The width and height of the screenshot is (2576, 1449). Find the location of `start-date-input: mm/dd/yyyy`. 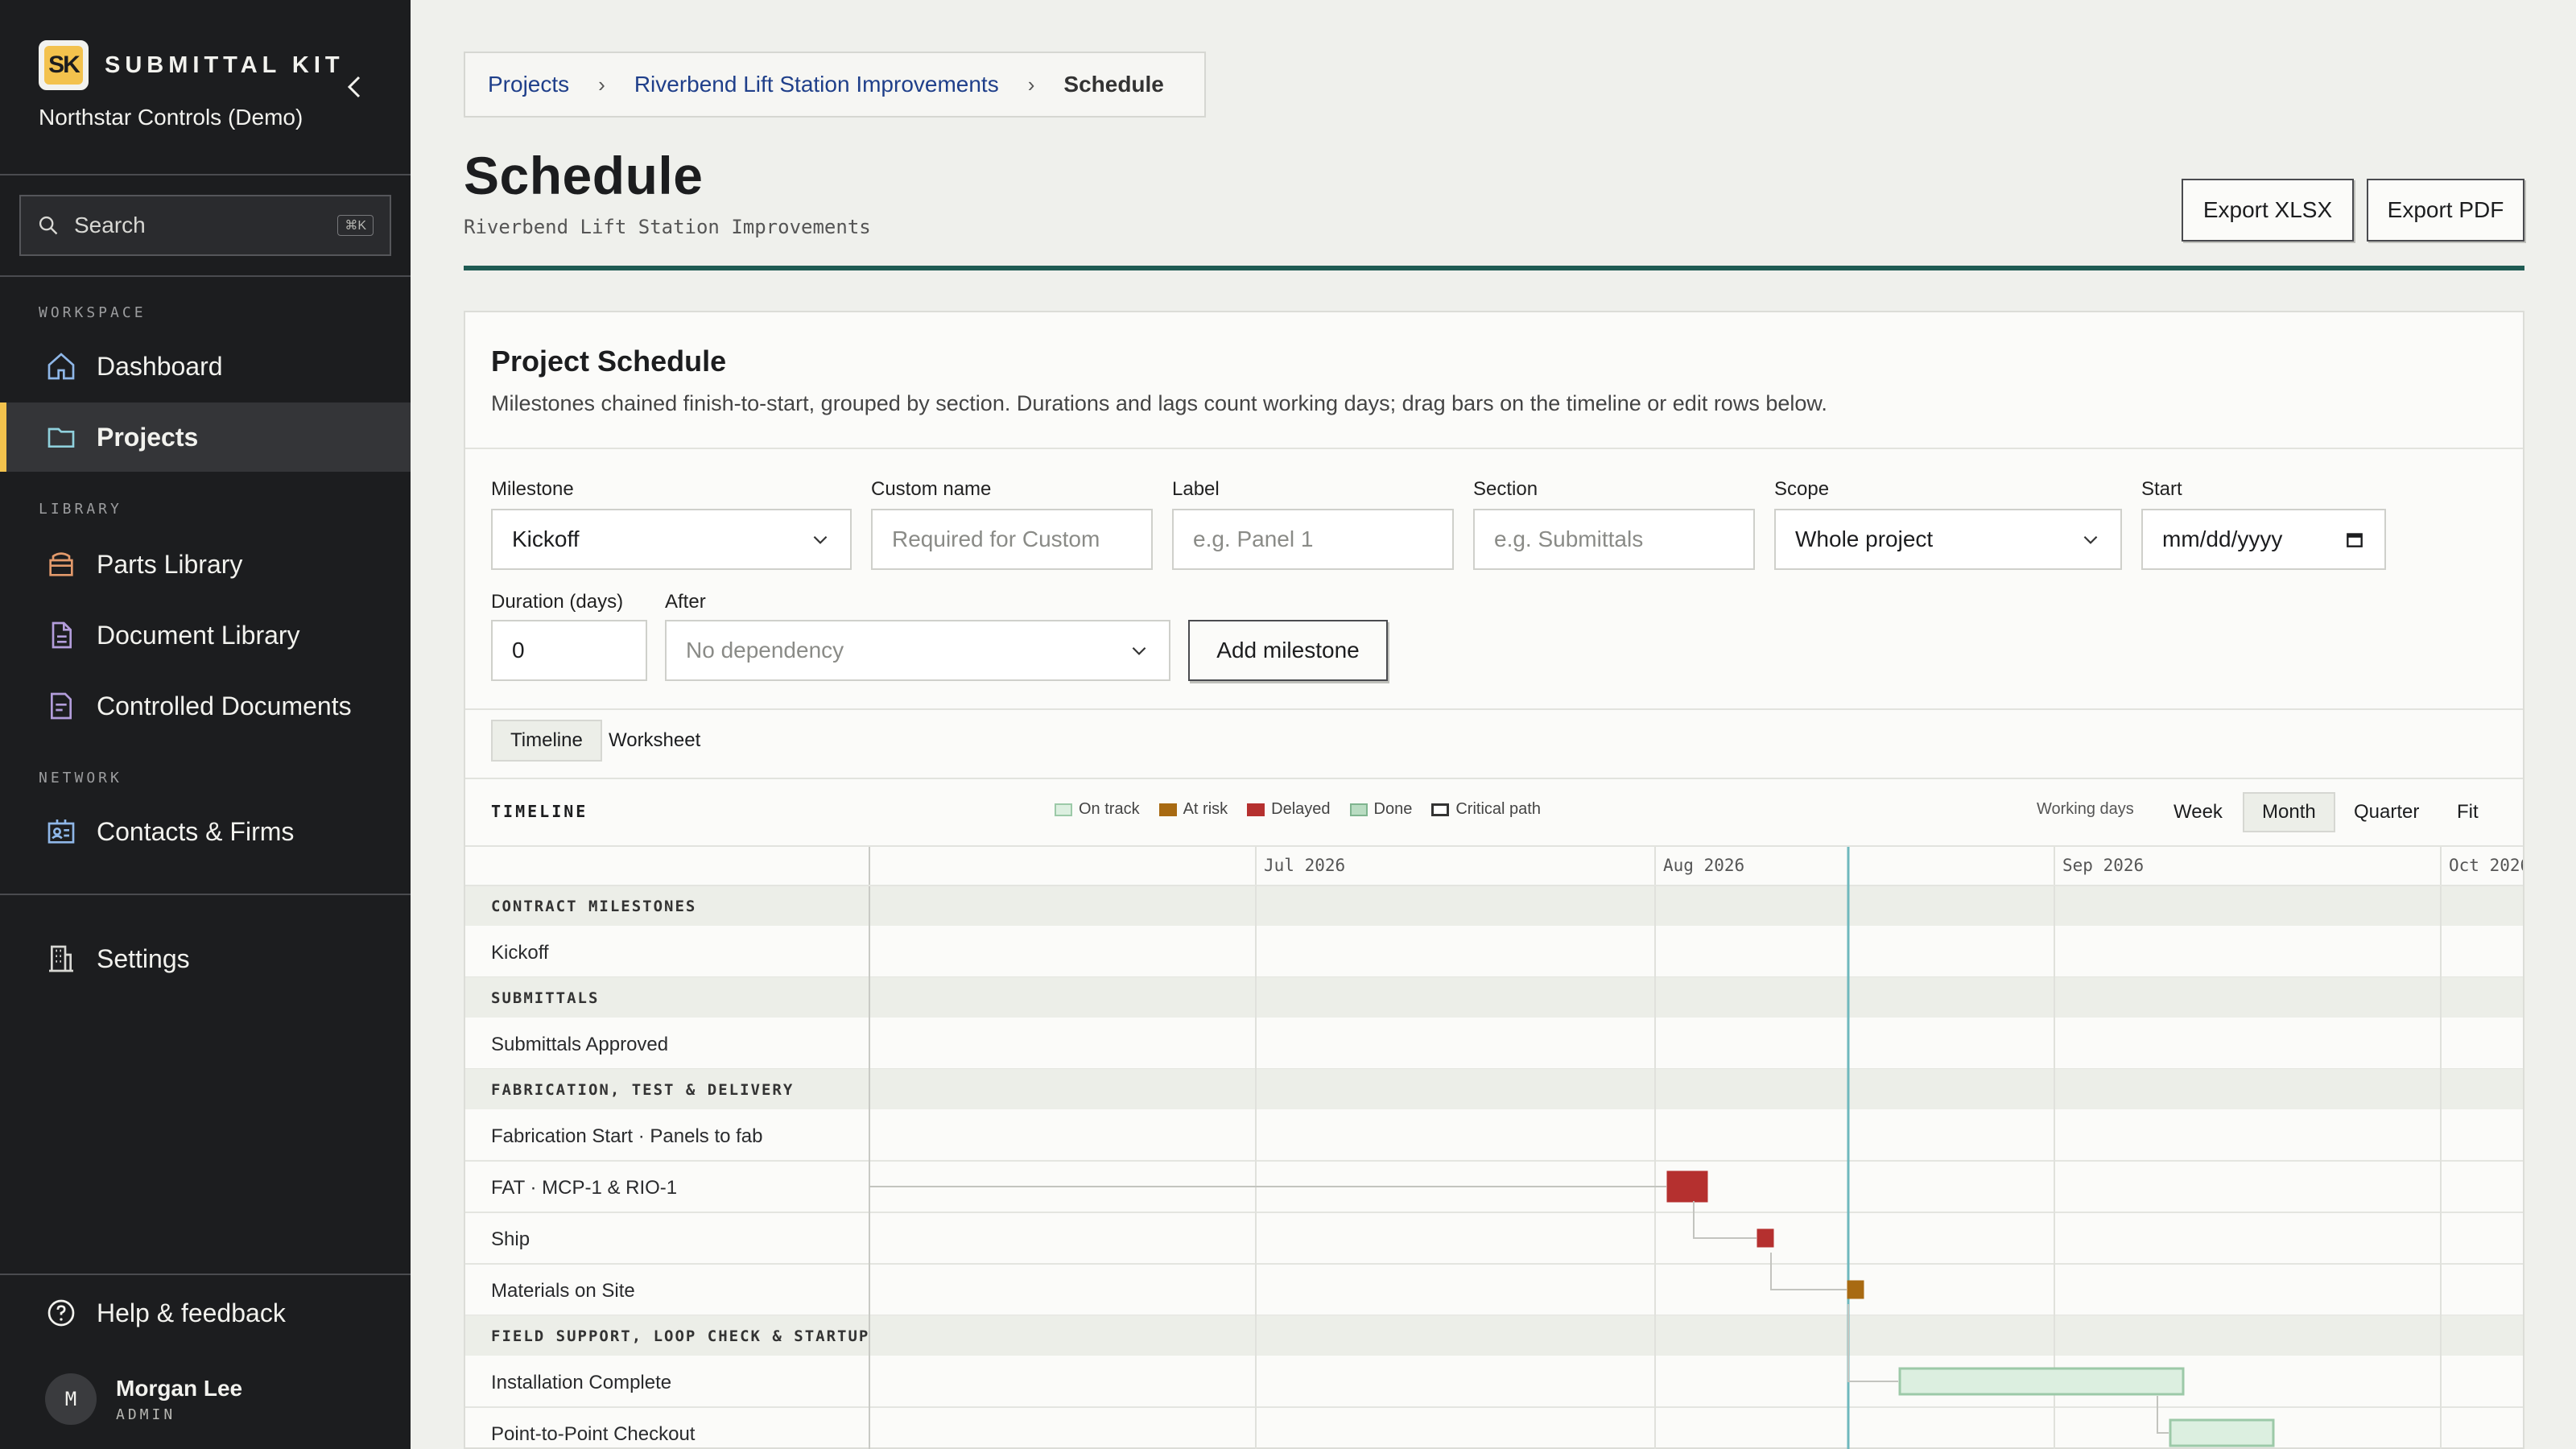

start-date-input: mm/dd/yyyy is located at coordinates (2263, 539).